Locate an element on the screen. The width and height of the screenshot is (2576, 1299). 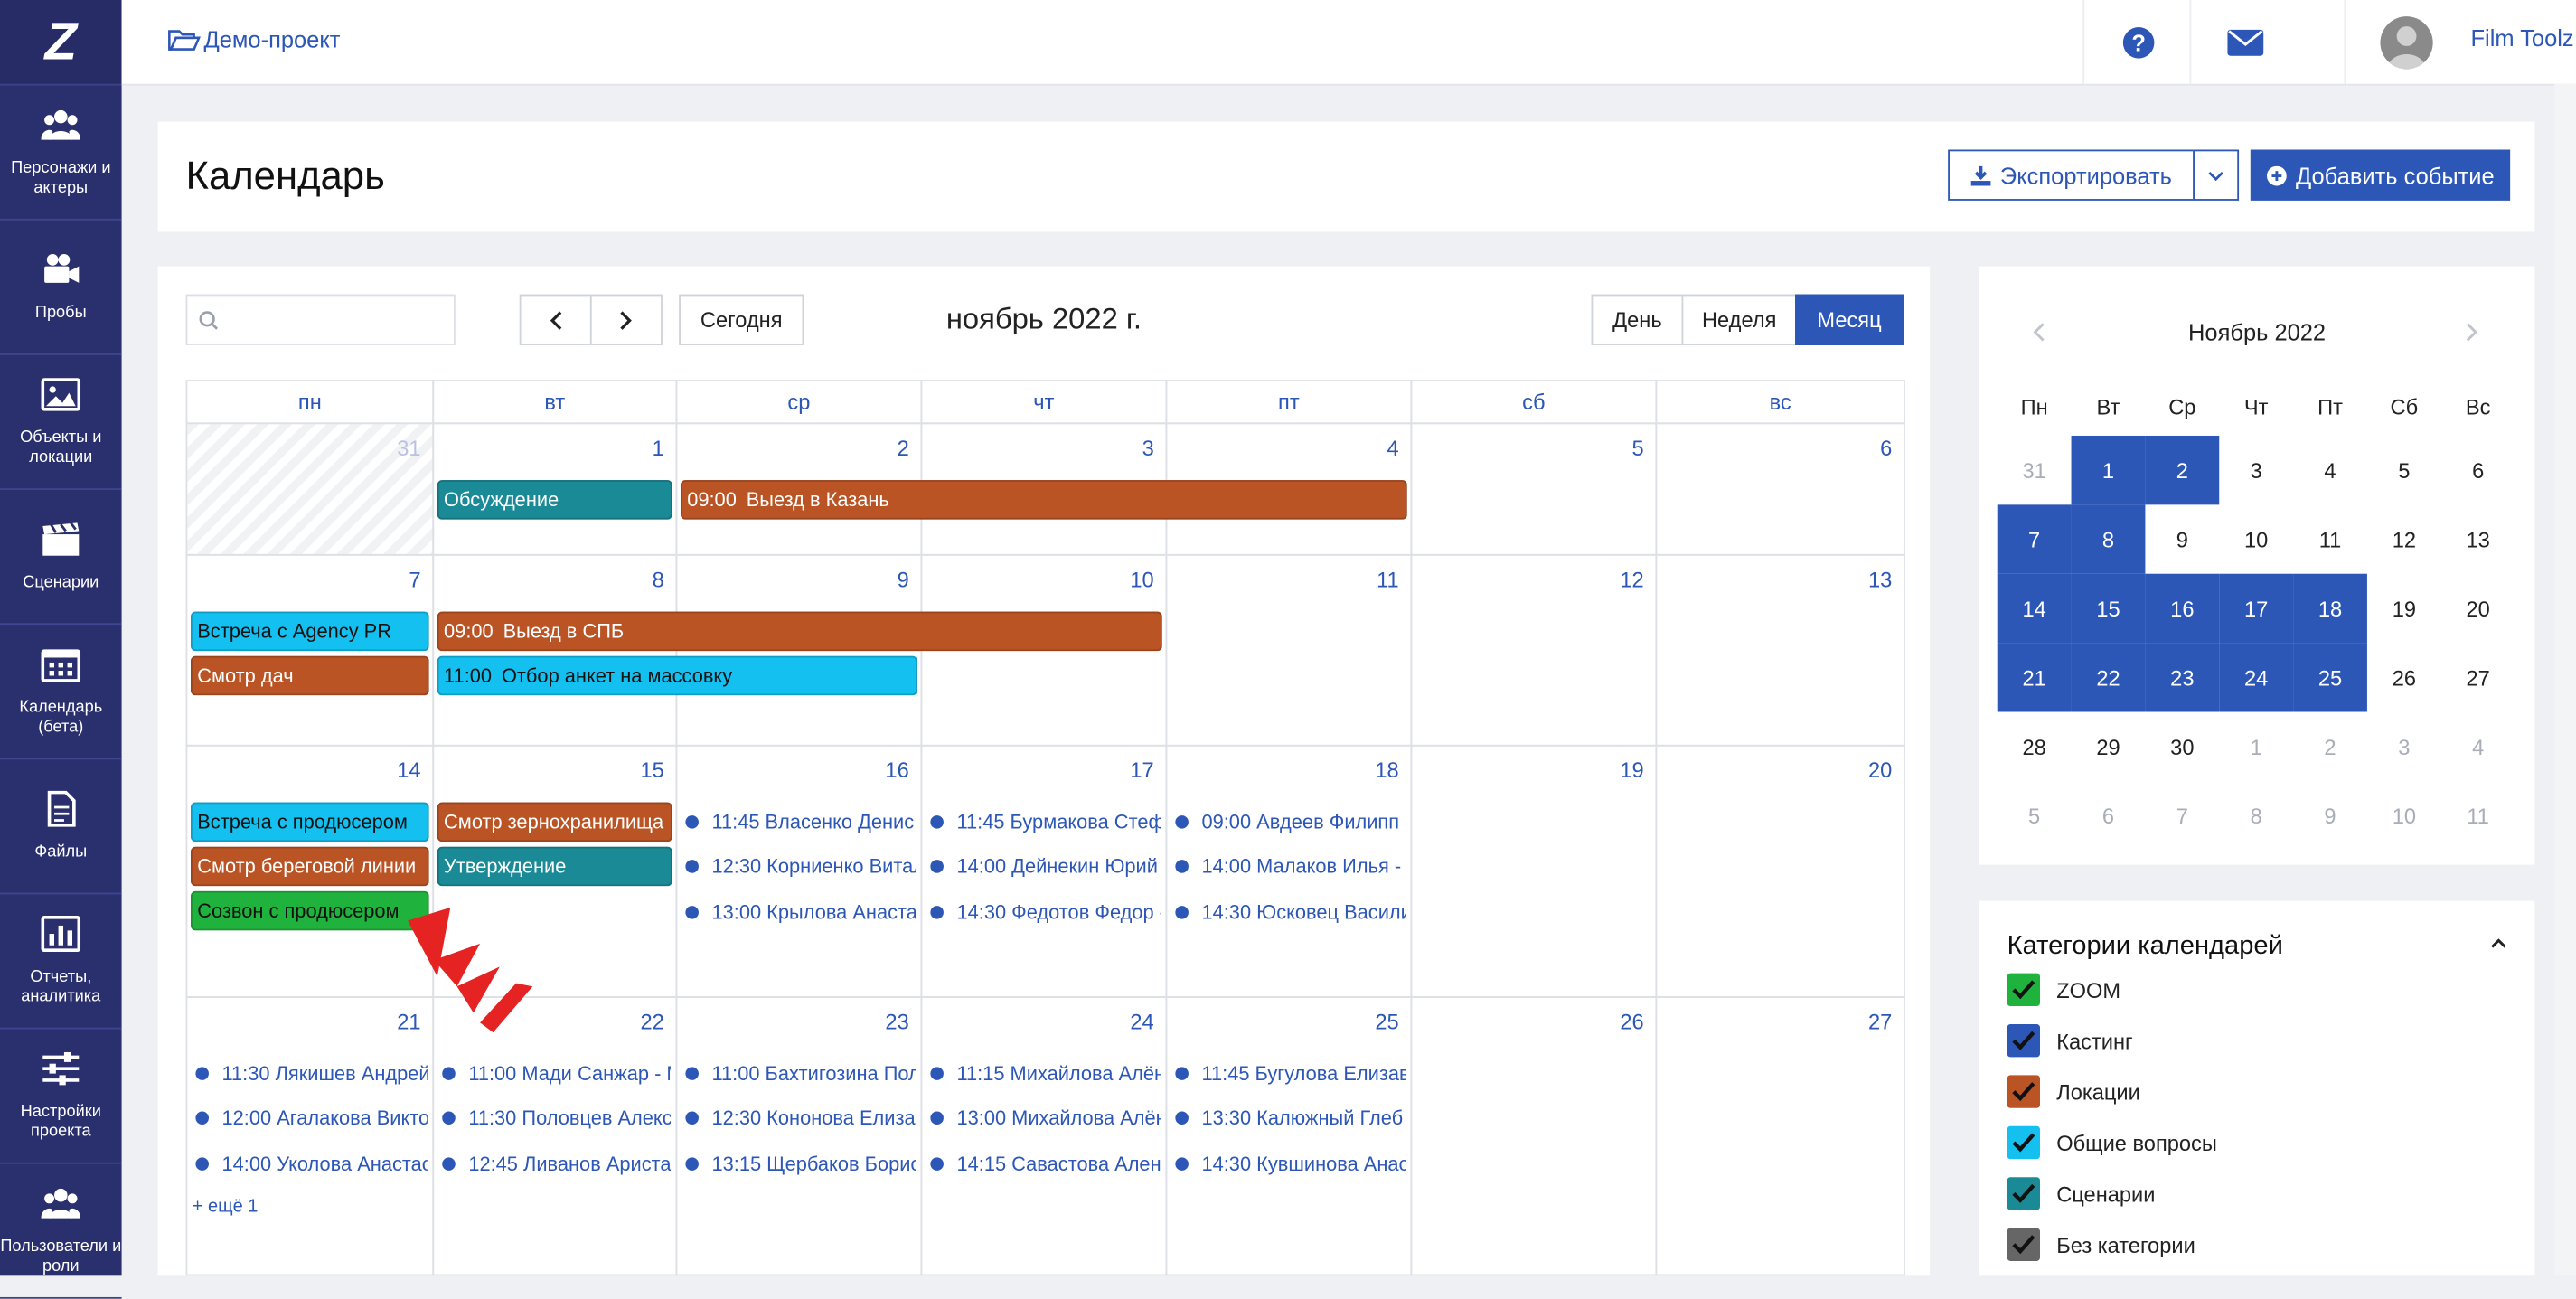
day-number: 7 is located at coordinates (415, 579).